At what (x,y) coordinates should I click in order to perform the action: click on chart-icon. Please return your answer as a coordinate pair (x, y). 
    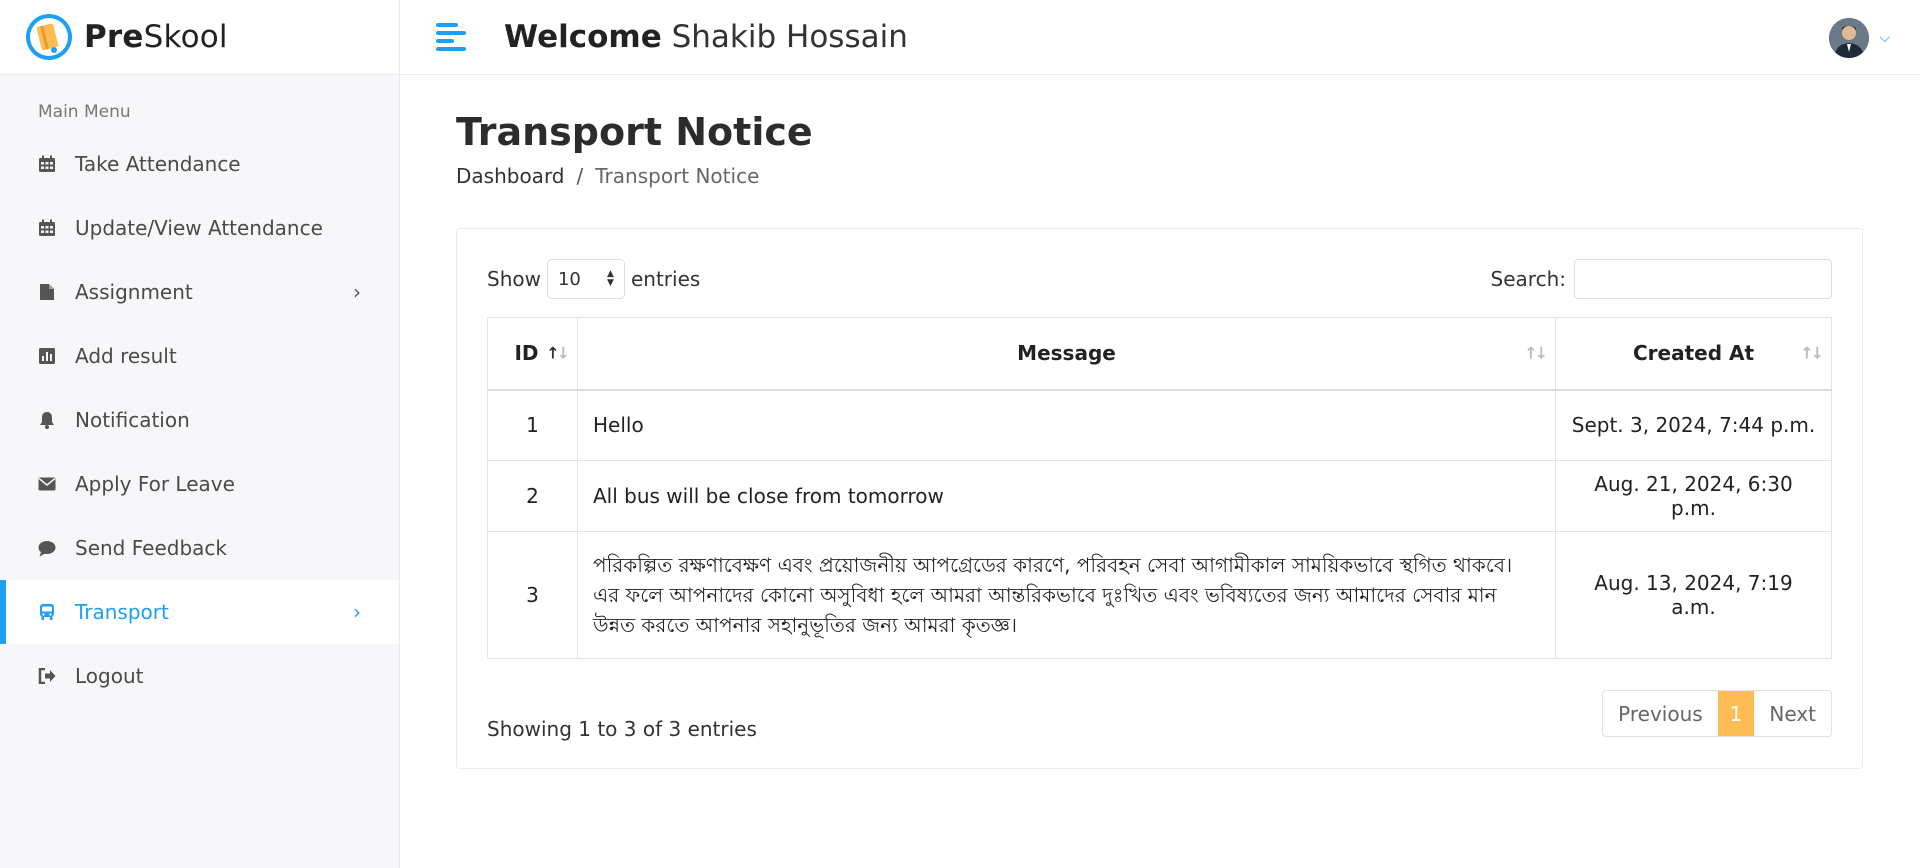
    Looking at the image, I should click on (47, 356).